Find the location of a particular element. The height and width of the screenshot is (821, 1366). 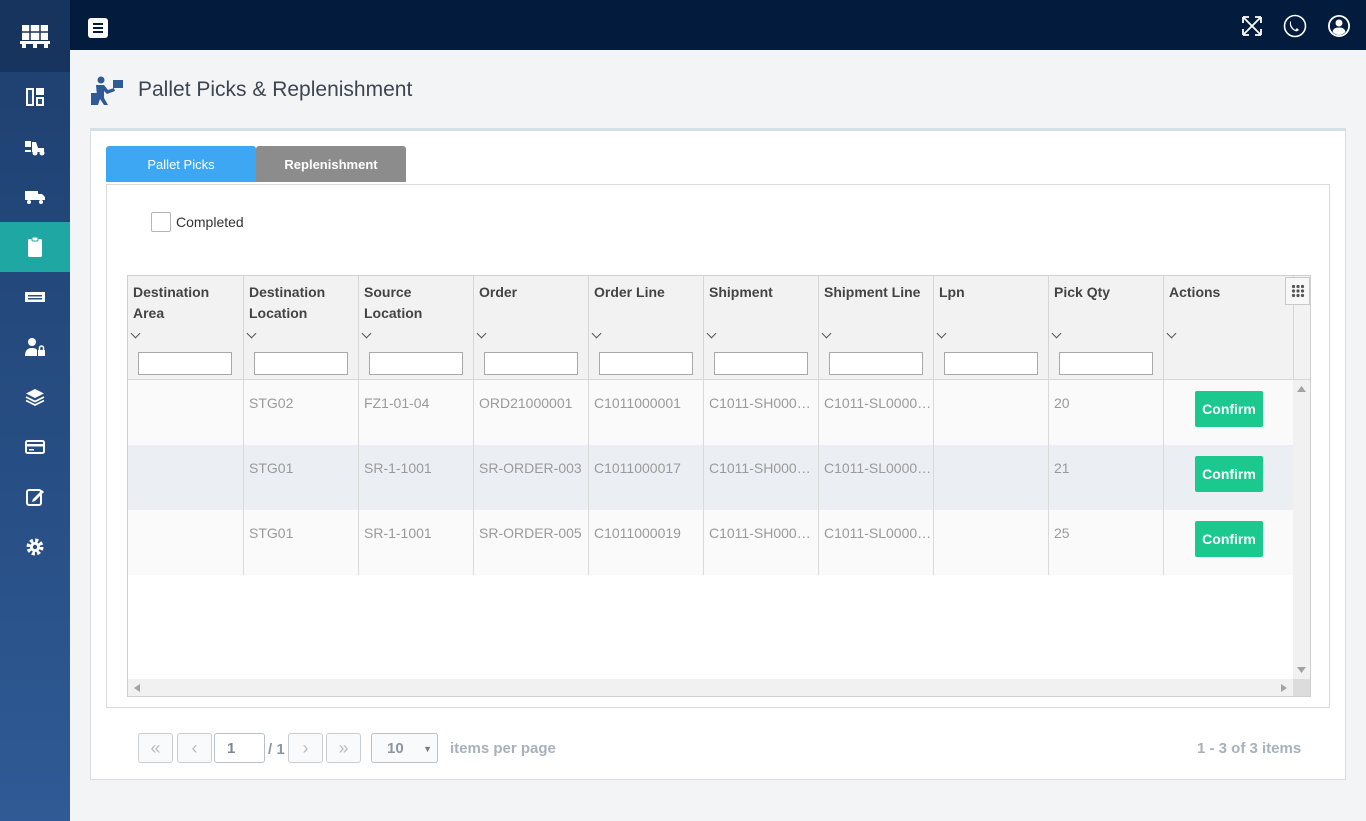

cell-order: SR-ORDER-005 is located at coordinates (530, 542).